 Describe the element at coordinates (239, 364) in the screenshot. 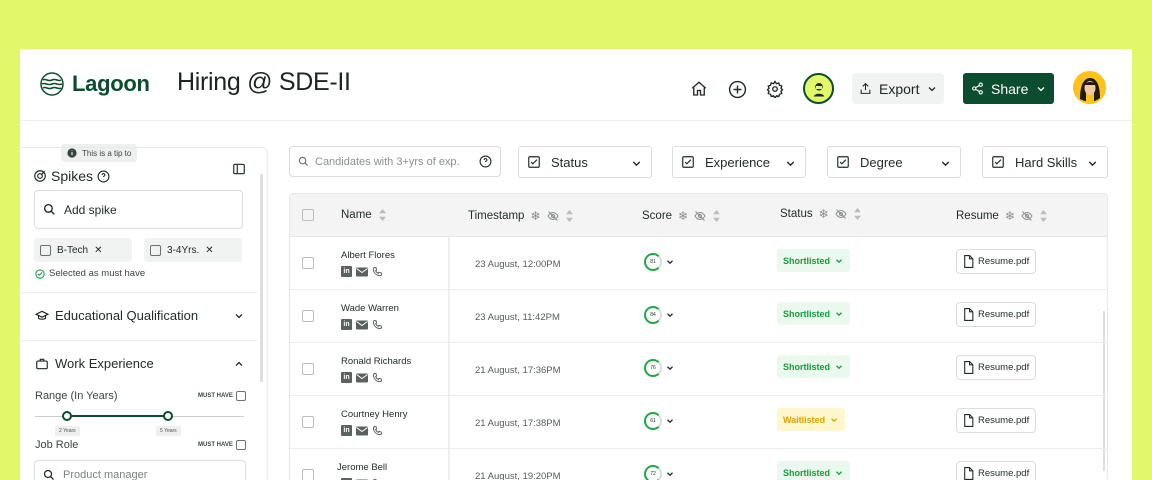

I see `chevron-up-icon` at that location.